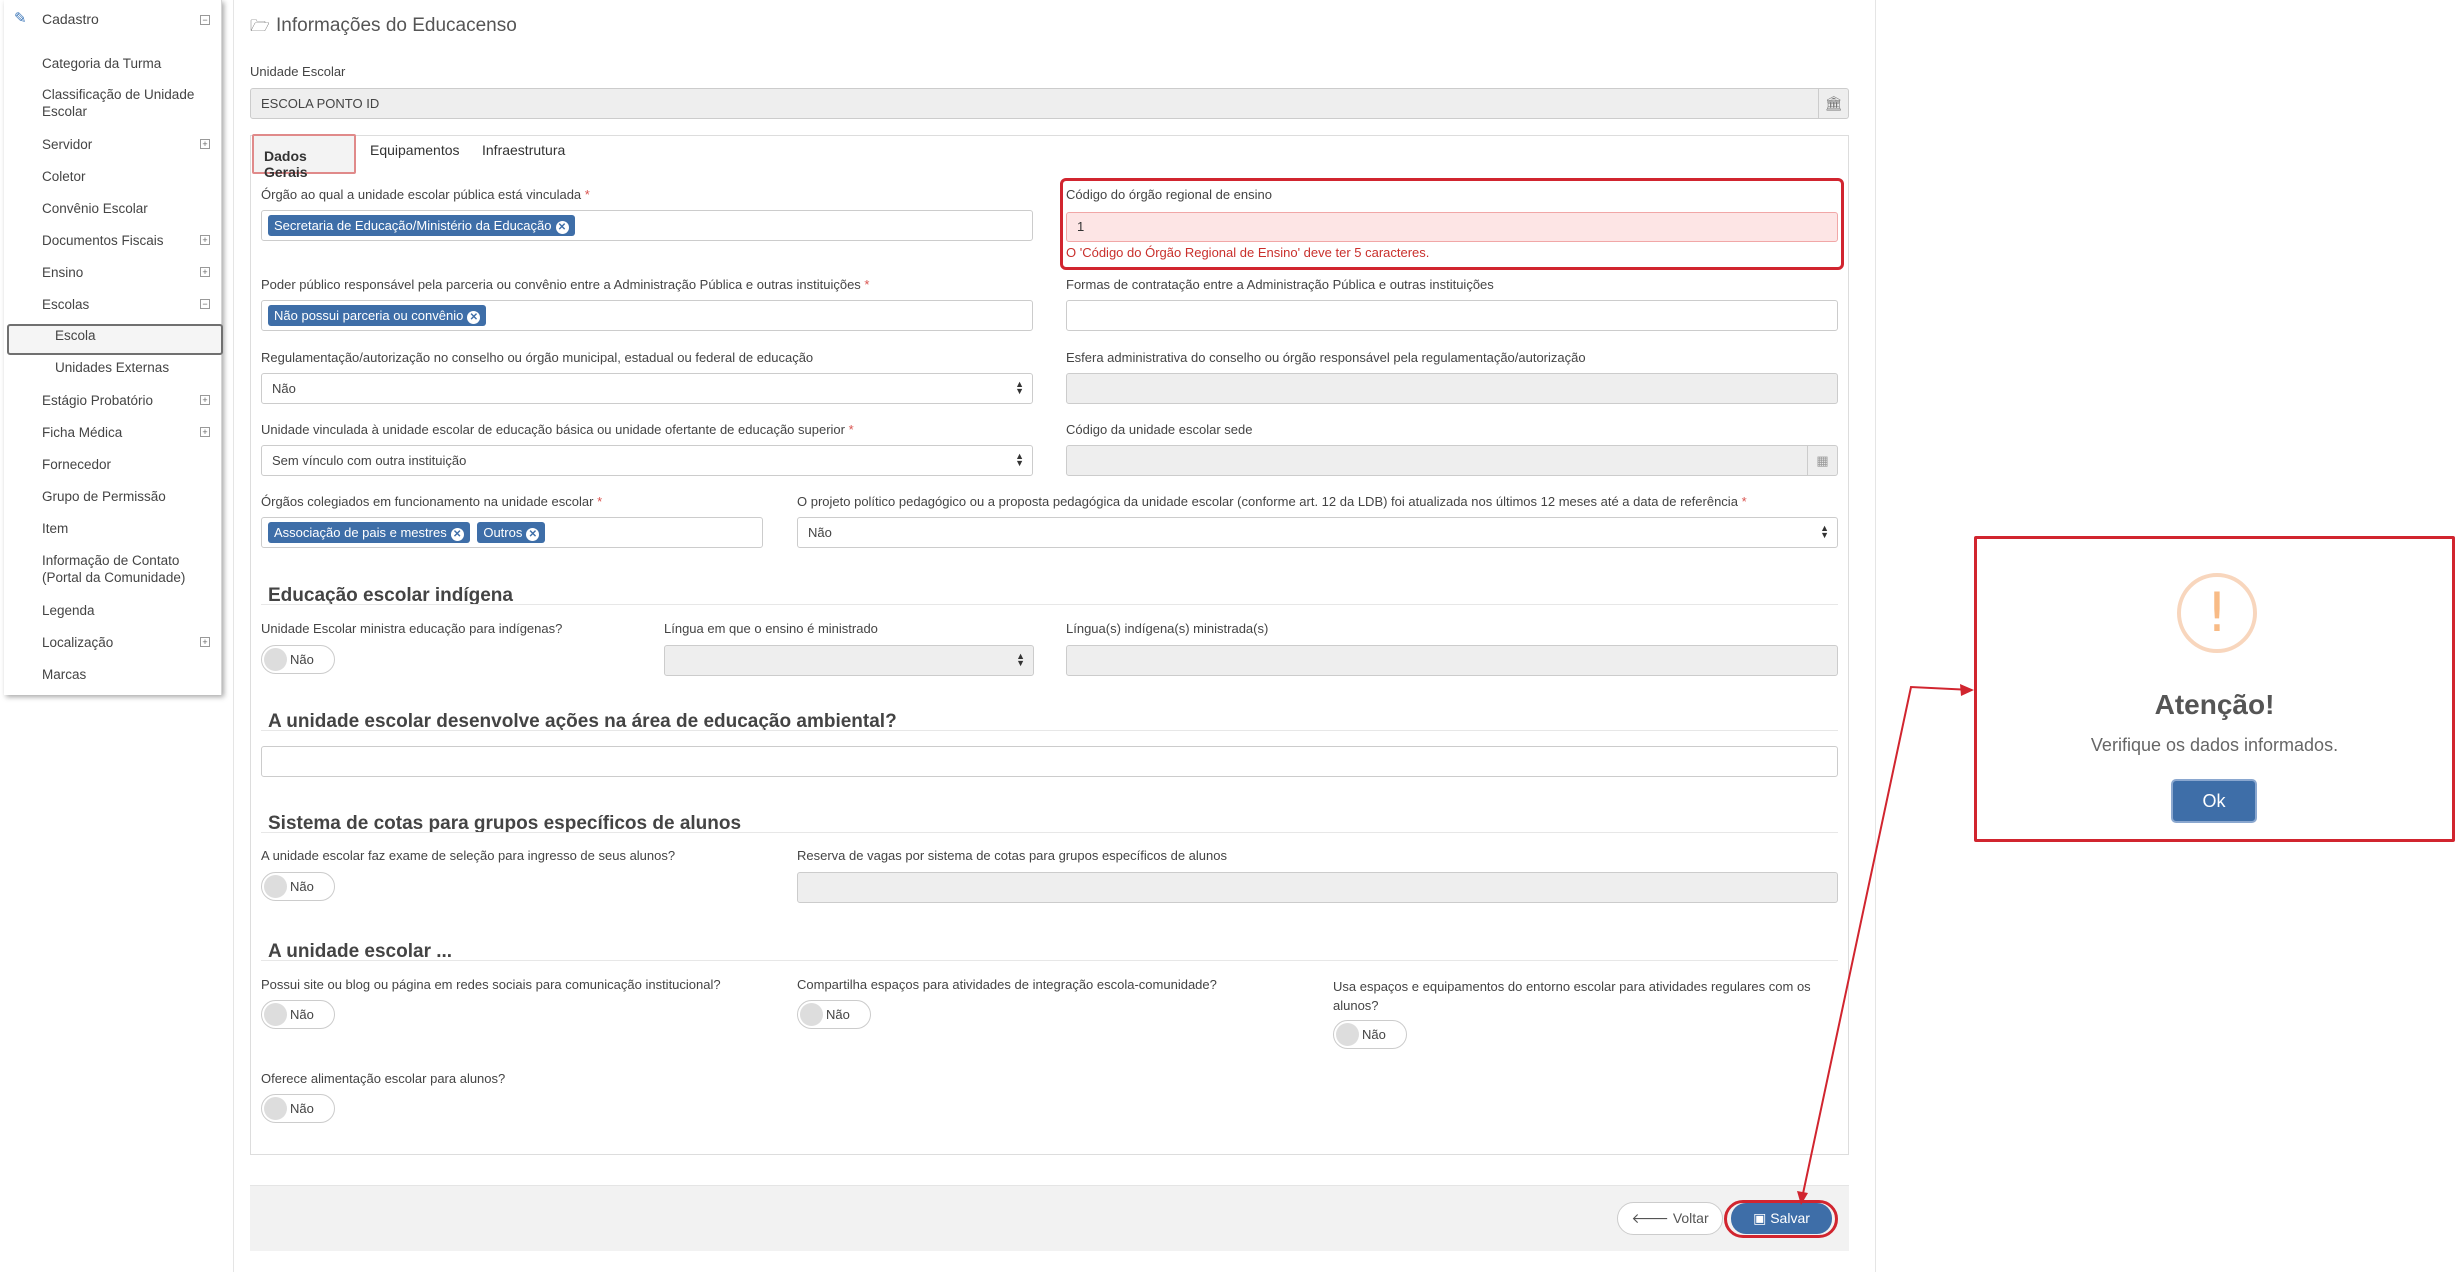 Image resolution: width=2459 pixels, height=1272 pixels. I want to click on annotation-line, so click(1886, 944).